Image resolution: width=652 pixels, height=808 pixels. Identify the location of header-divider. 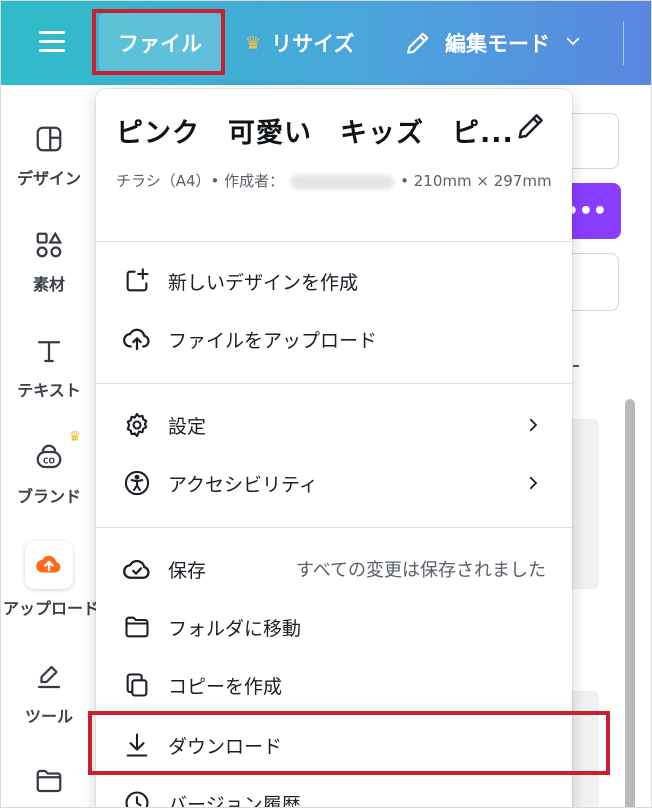
(623, 43).